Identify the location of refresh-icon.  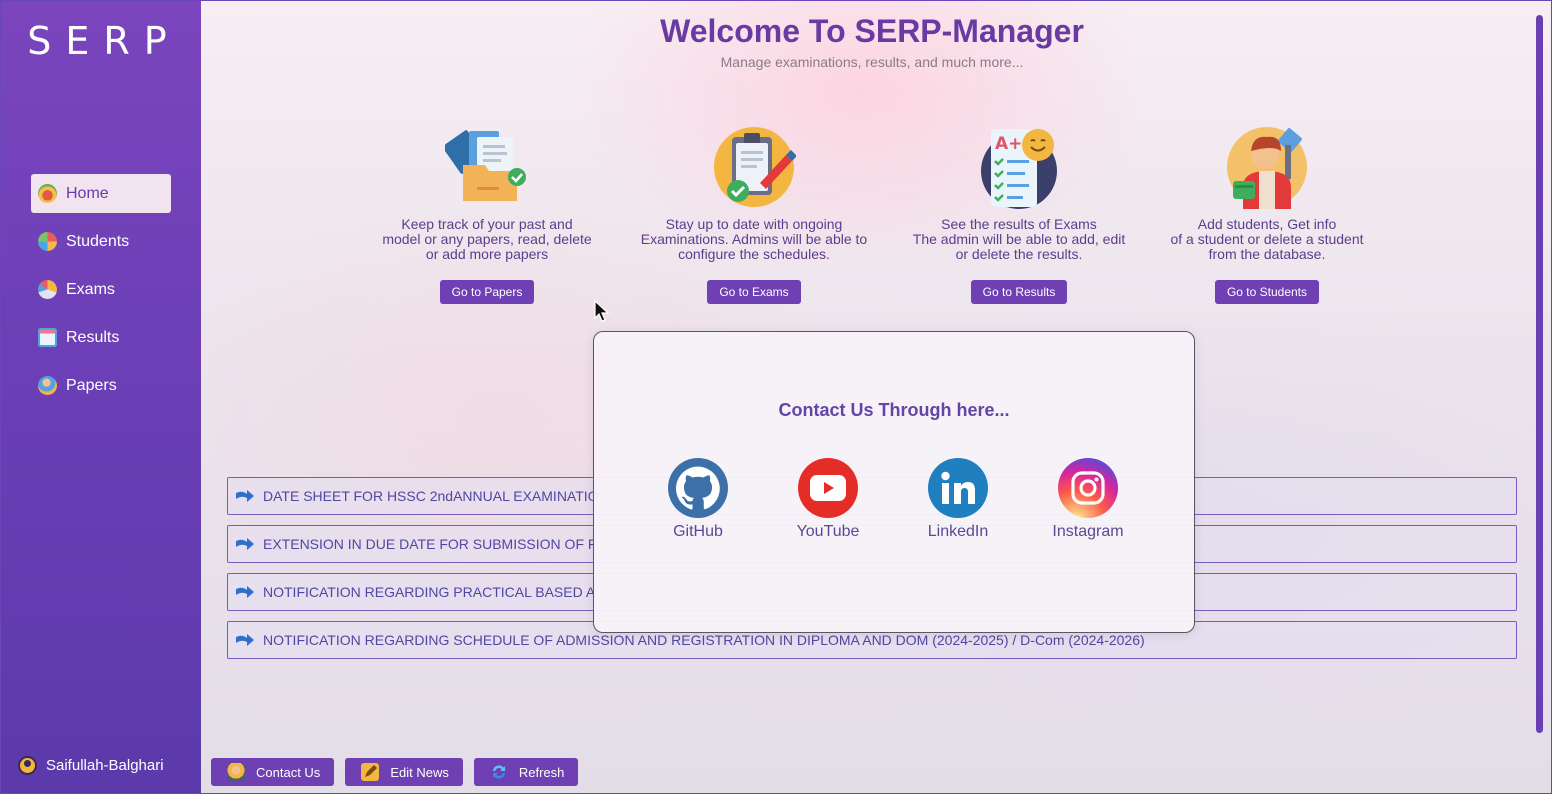
(499, 772).